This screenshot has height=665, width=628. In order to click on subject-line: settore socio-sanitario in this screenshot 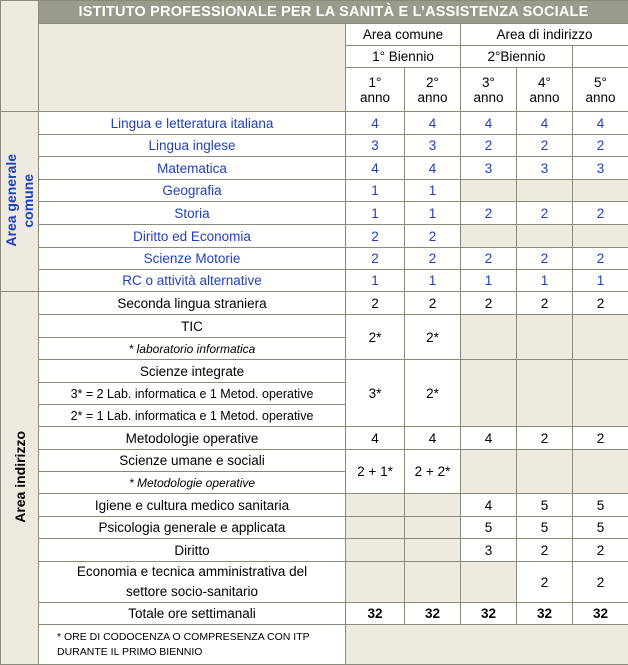, I will do `click(192, 592)`.